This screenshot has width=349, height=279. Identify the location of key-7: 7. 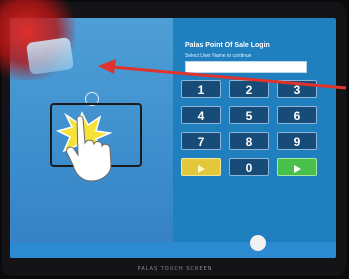
(201, 141).